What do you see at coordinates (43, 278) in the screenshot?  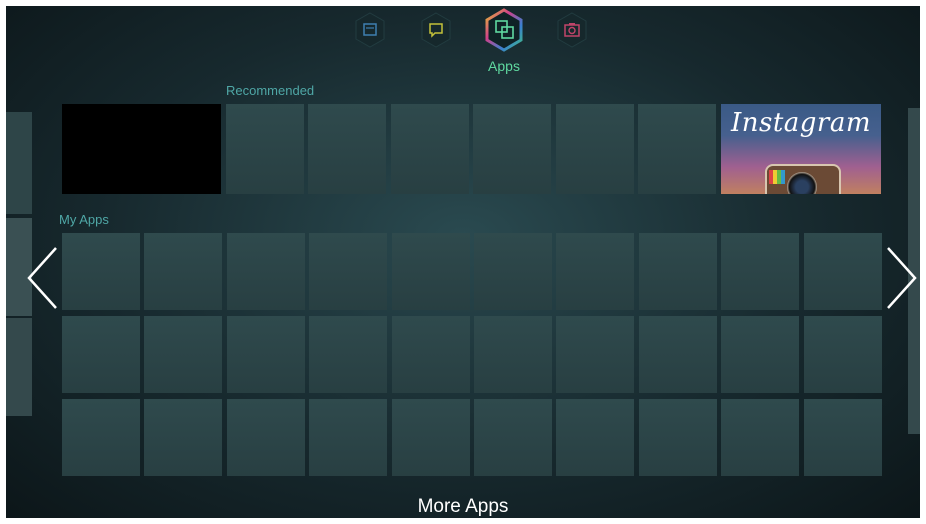 I see `scroll-left-arrow-icon` at bounding box center [43, 278].